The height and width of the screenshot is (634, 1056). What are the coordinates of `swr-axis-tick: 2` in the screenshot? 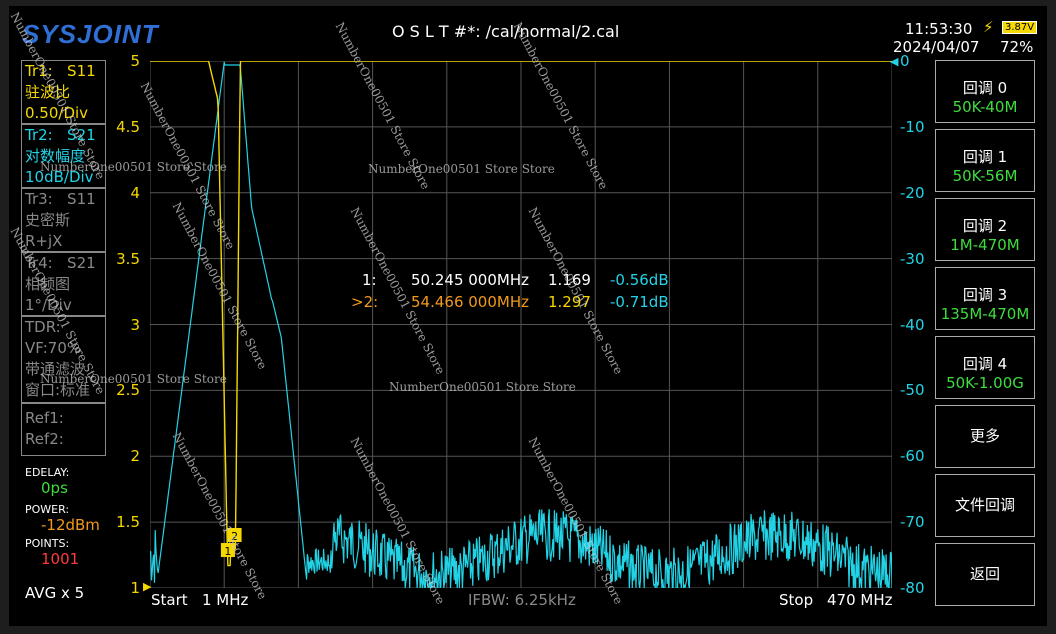 It's located at (135, 456).